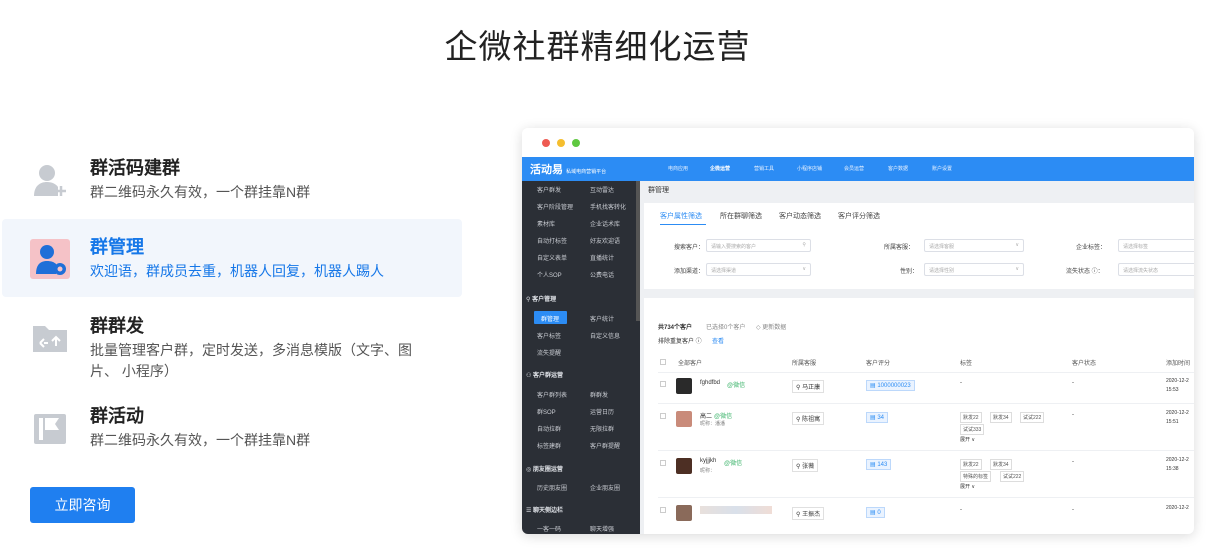  What do you see at coordinates (1032, 417) in the screenshot?
I see `tag-chip: 试试222` at bounding box center [1032, 417].